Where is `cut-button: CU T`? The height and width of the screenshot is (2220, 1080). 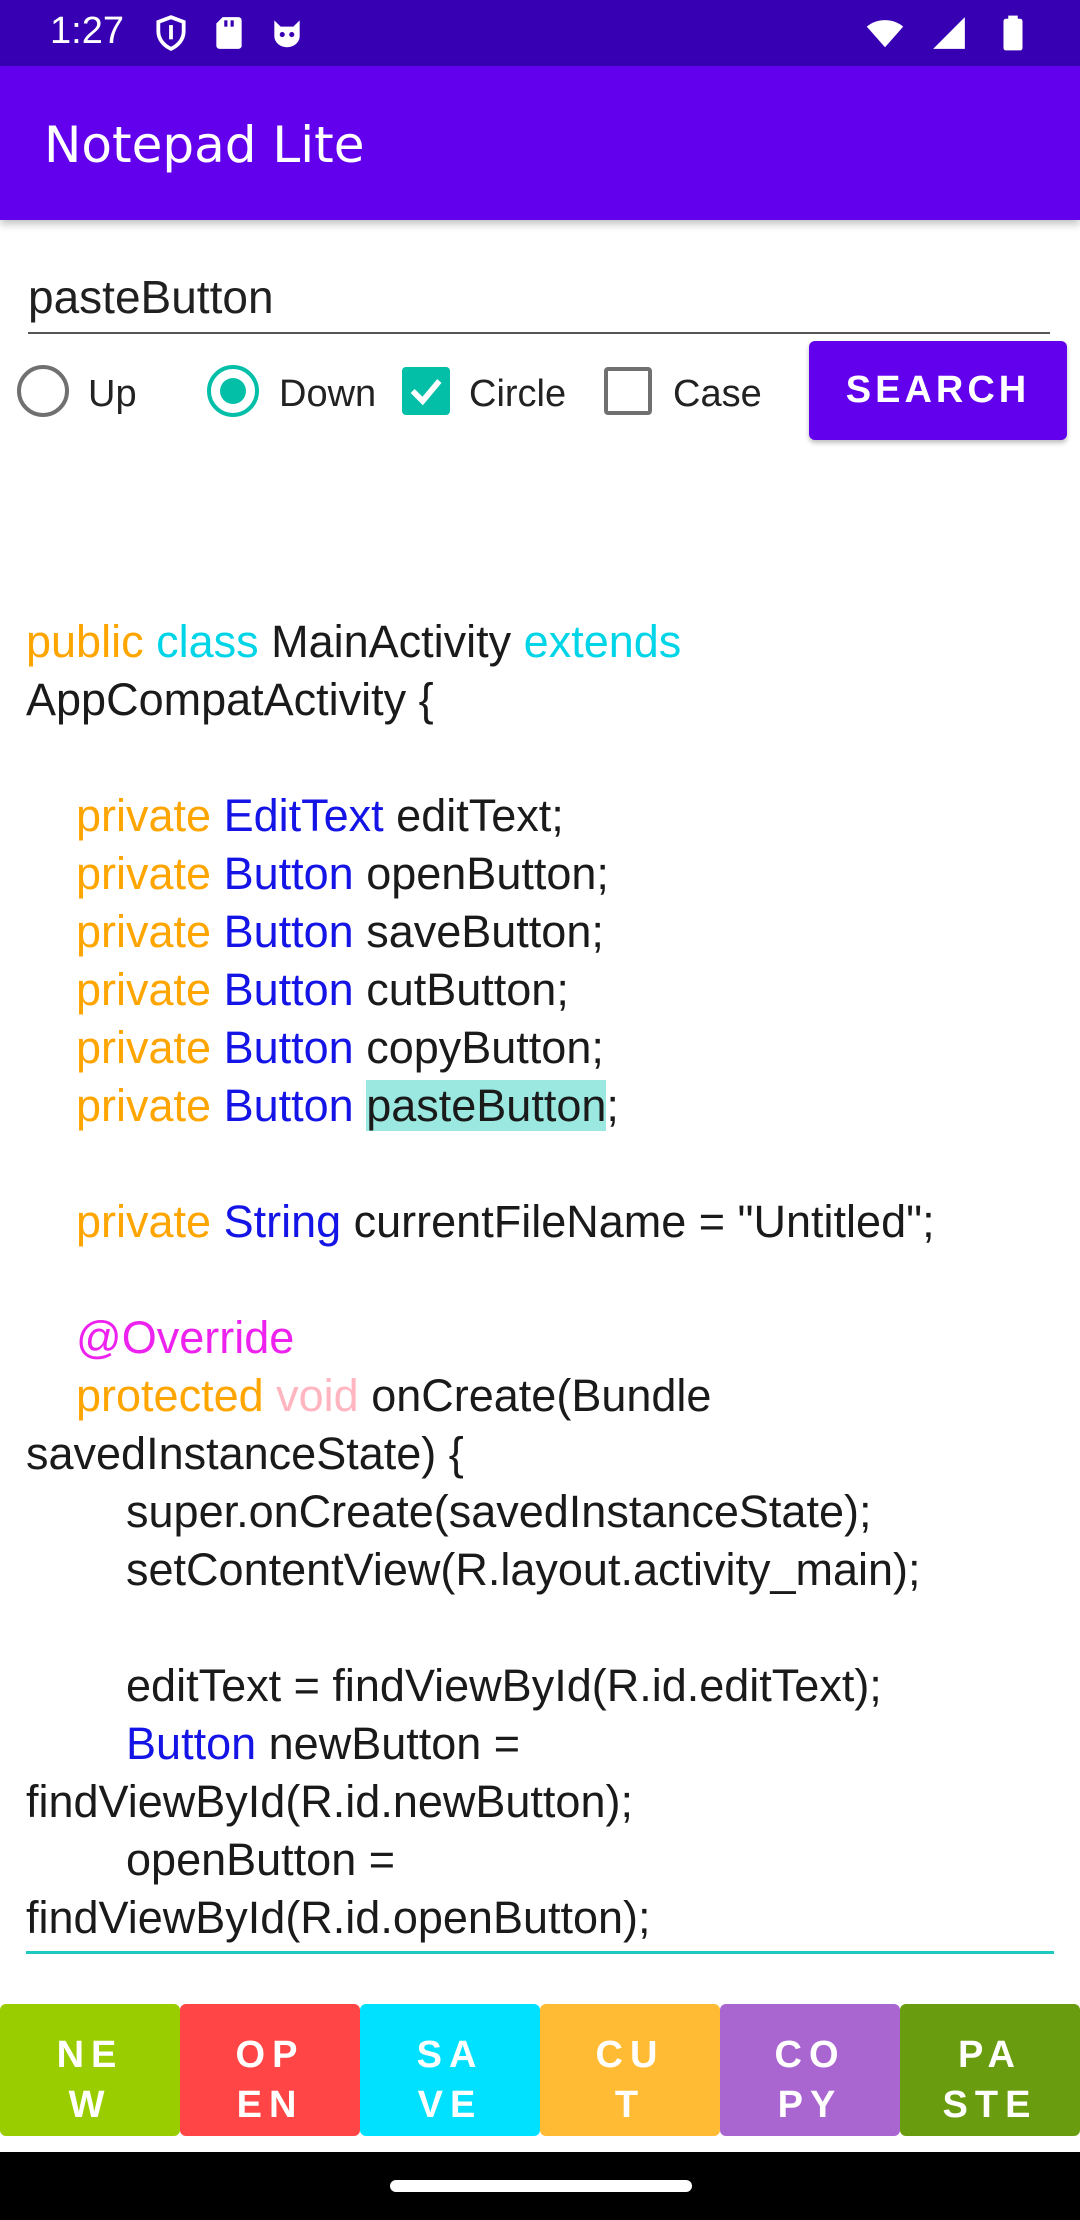
cut-button: CU T is located at coordinates (630, 2070).